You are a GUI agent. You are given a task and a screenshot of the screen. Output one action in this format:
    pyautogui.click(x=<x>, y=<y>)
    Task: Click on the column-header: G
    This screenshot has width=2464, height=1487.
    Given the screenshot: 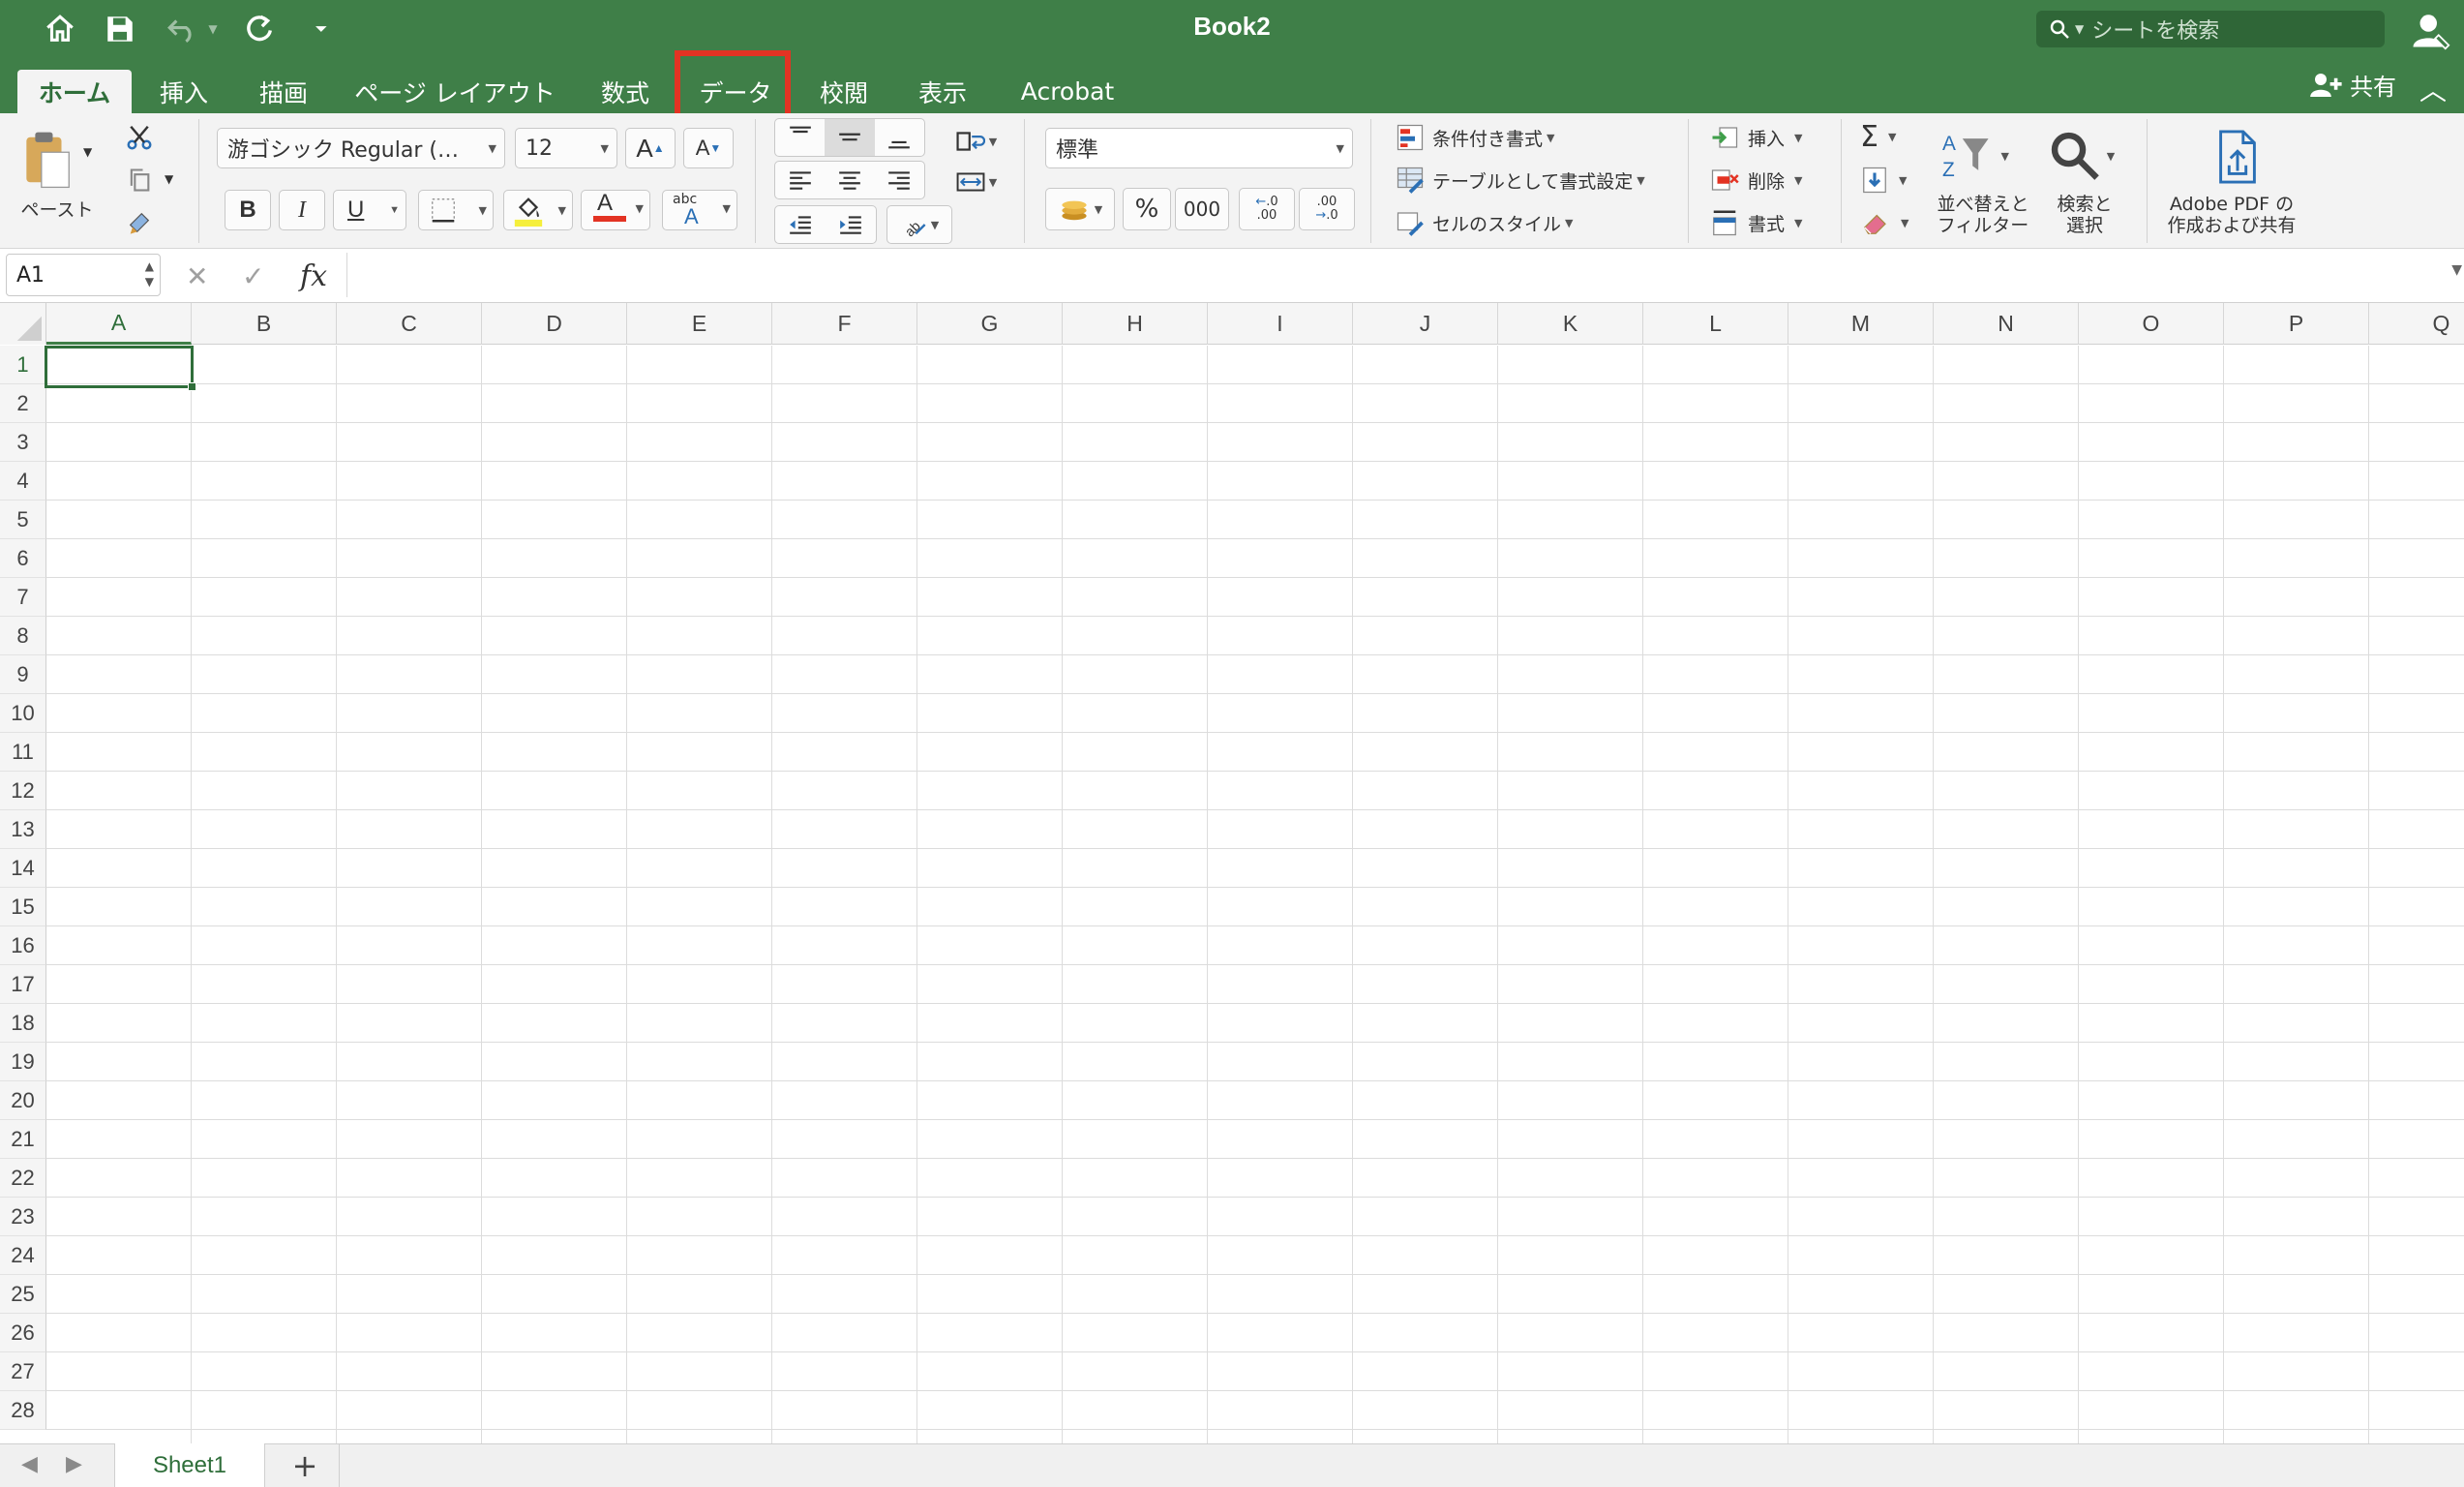 What is the action you would take?
    pyautogui.click(x=990, y=324)
    